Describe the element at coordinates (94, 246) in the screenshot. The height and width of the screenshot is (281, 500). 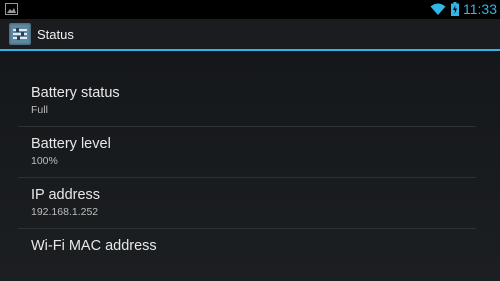
I see `item-title: Wi-Fi MAC address` at that location.